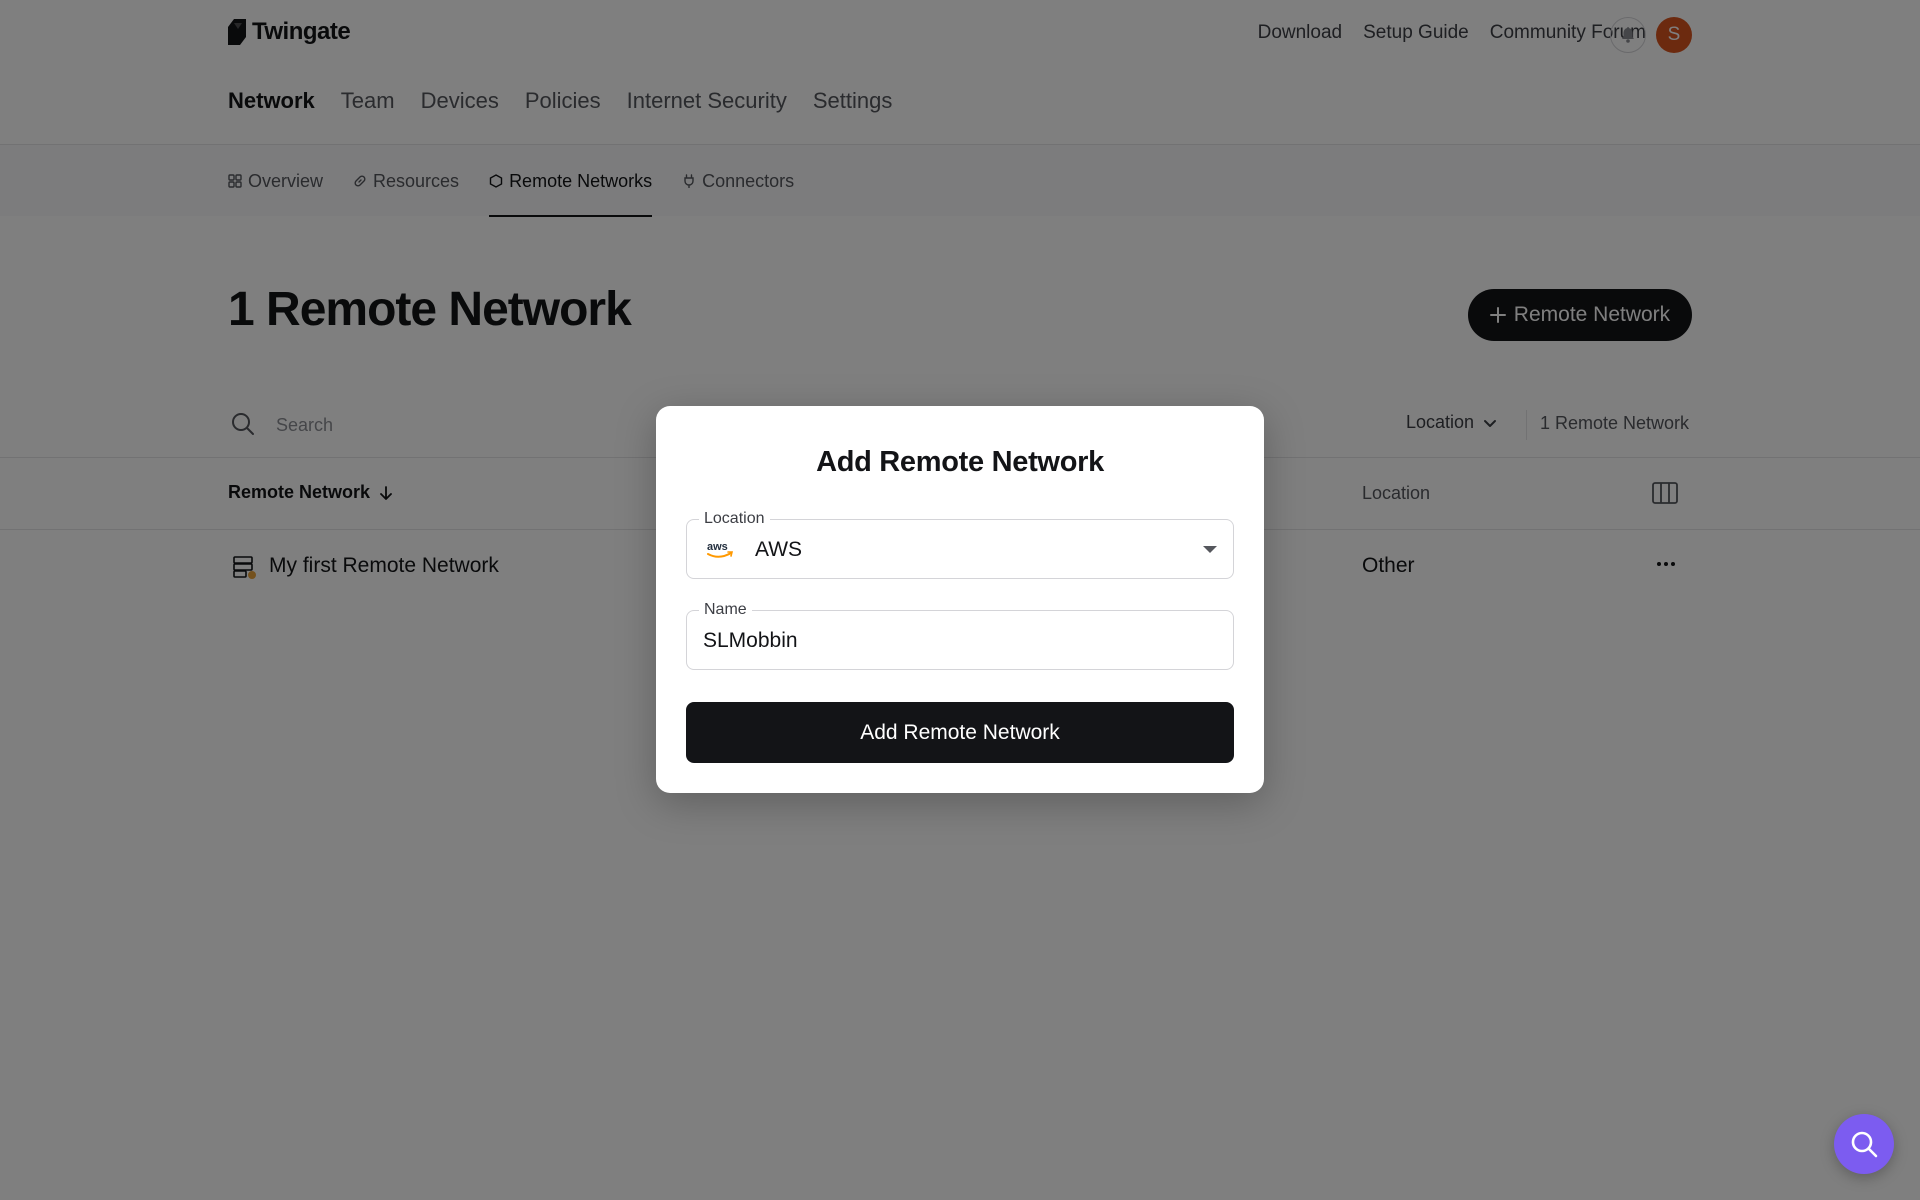 Image resolution: width=1920 pixels, height=1200 pixels. I want to click on add-remote-network-submit-button: Add Remote Network, so click(960, 732).